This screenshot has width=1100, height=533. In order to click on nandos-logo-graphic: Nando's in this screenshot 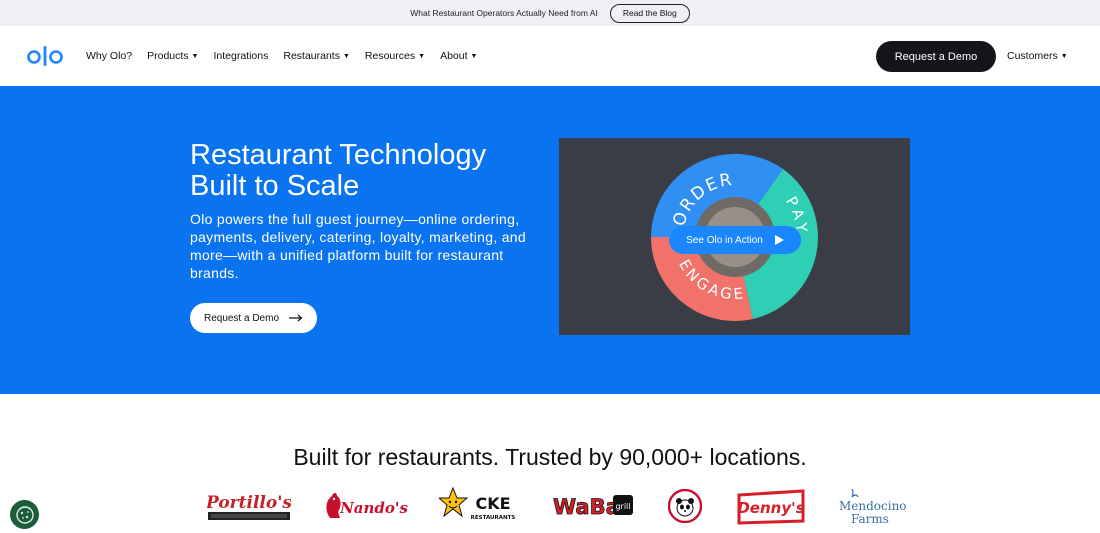, I will do `click(367, 505)`.